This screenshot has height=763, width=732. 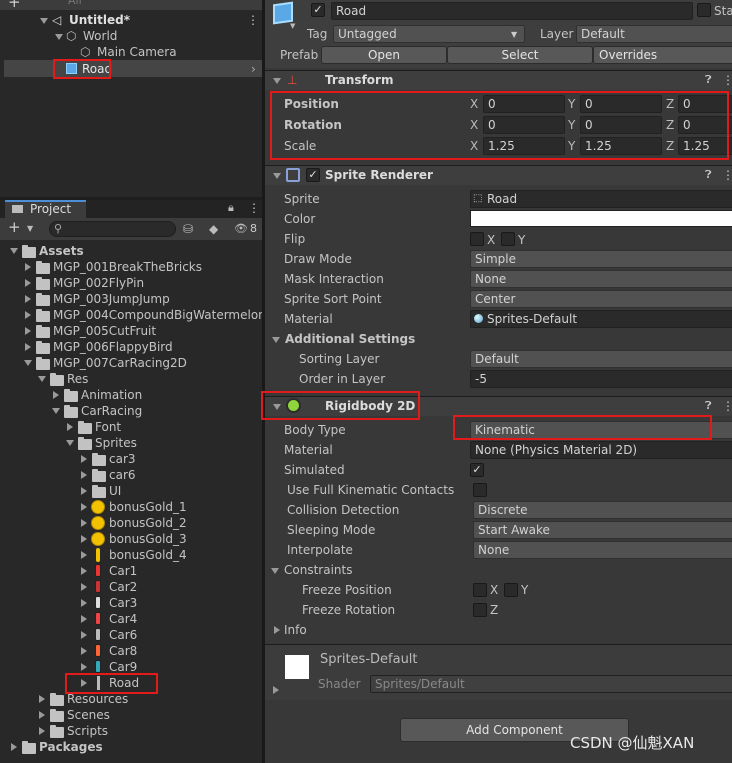 I want to click on collision-detection-dropdown: Discrete, so click(x=602, y=510).